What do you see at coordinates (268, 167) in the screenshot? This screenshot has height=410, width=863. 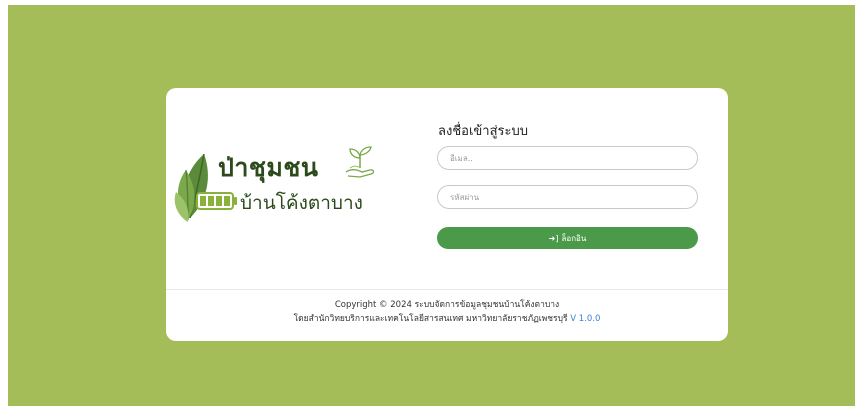 I see `logo-title: ป่าชุมชน` at bounding box center [268, 167].